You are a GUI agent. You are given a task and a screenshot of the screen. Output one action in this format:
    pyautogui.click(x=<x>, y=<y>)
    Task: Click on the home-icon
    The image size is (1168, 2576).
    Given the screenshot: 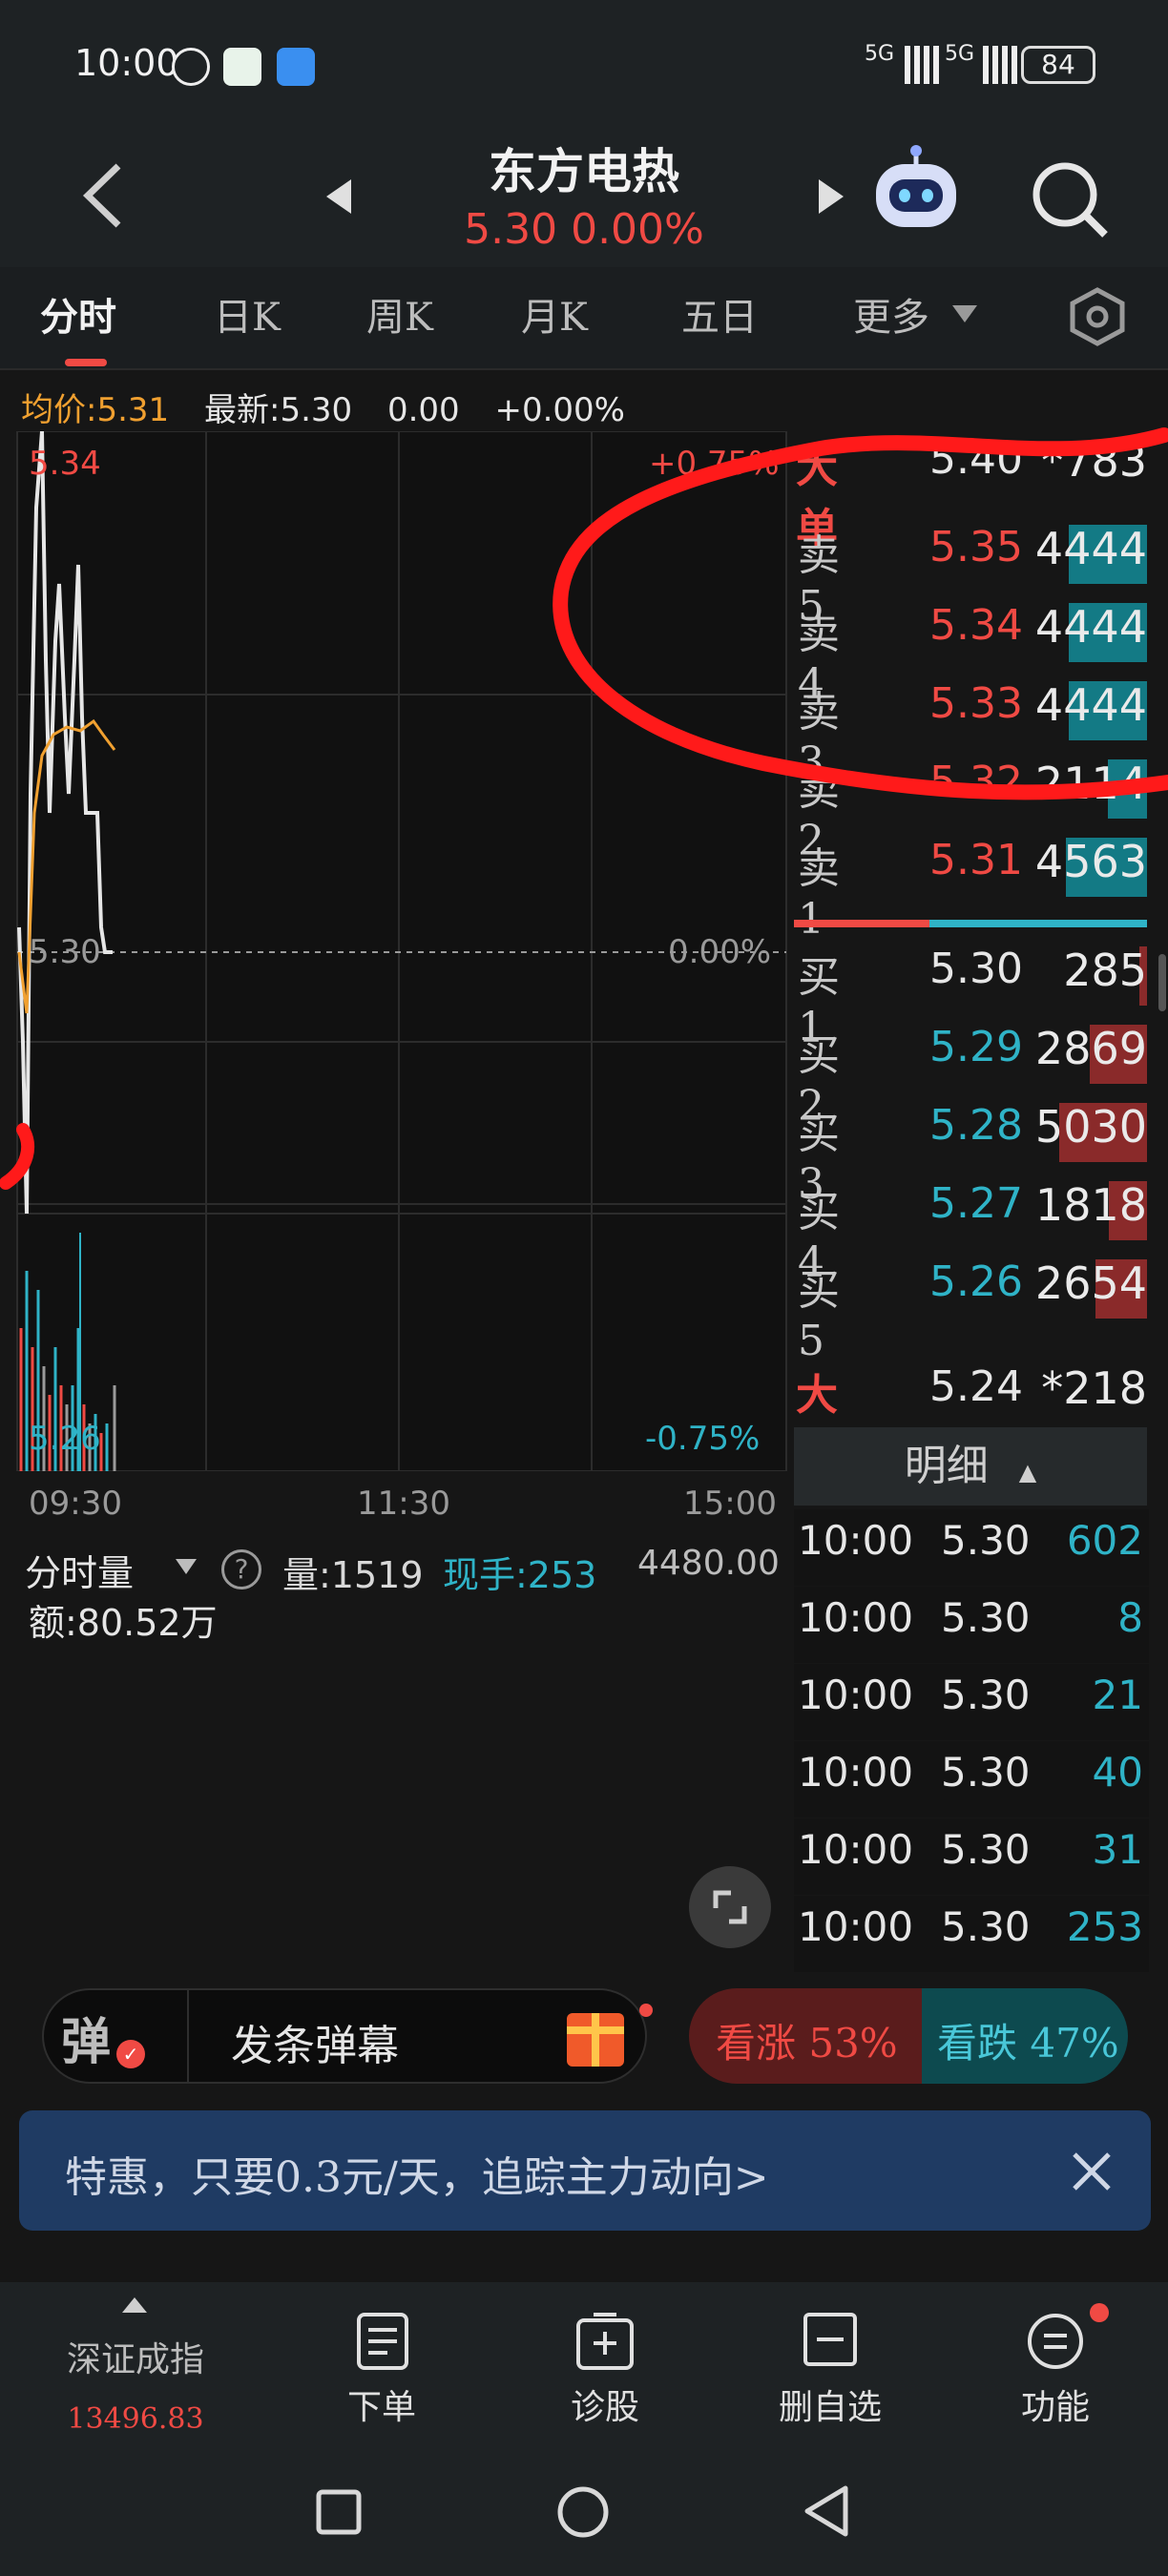 What is the action you would take?
    pyautogui.click(x=583, y=2512)
    